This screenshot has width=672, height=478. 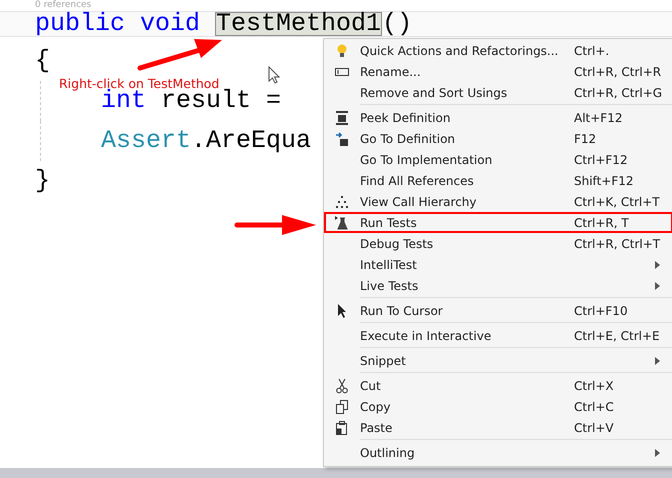 I want to click on menu-item: Quick Actions and Refactorings... Ctrl+., so click(x=498, y=50).